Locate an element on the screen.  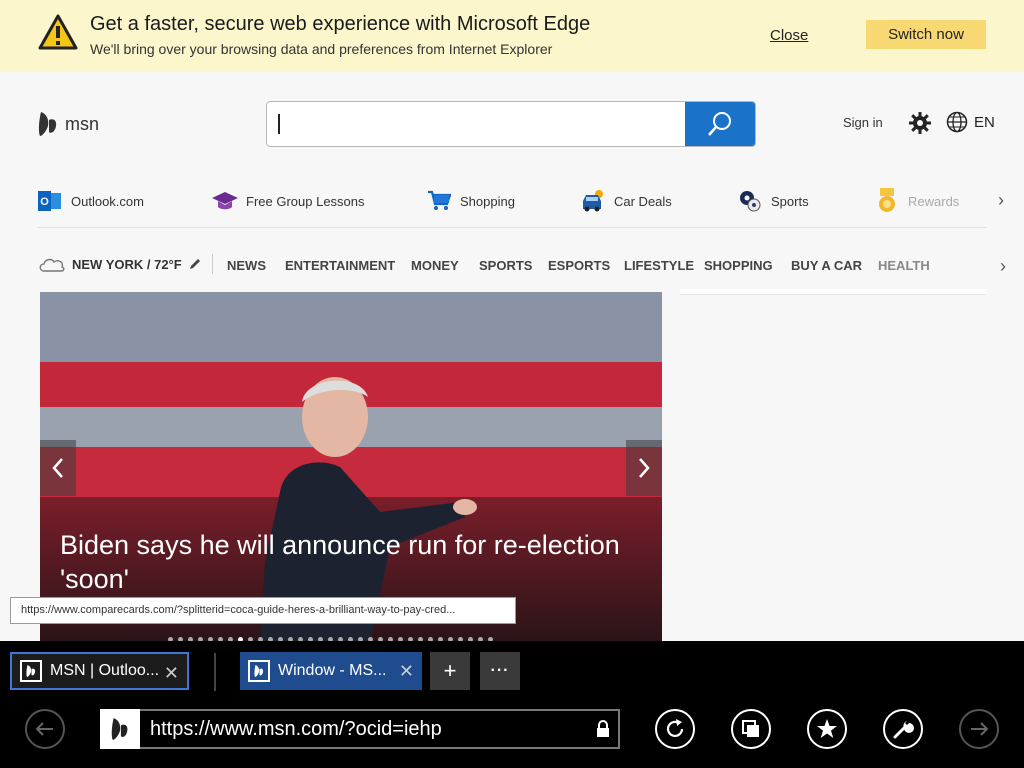
browser-tab: MSN | Outloo... ✕ is located at coordinates (99, 671).